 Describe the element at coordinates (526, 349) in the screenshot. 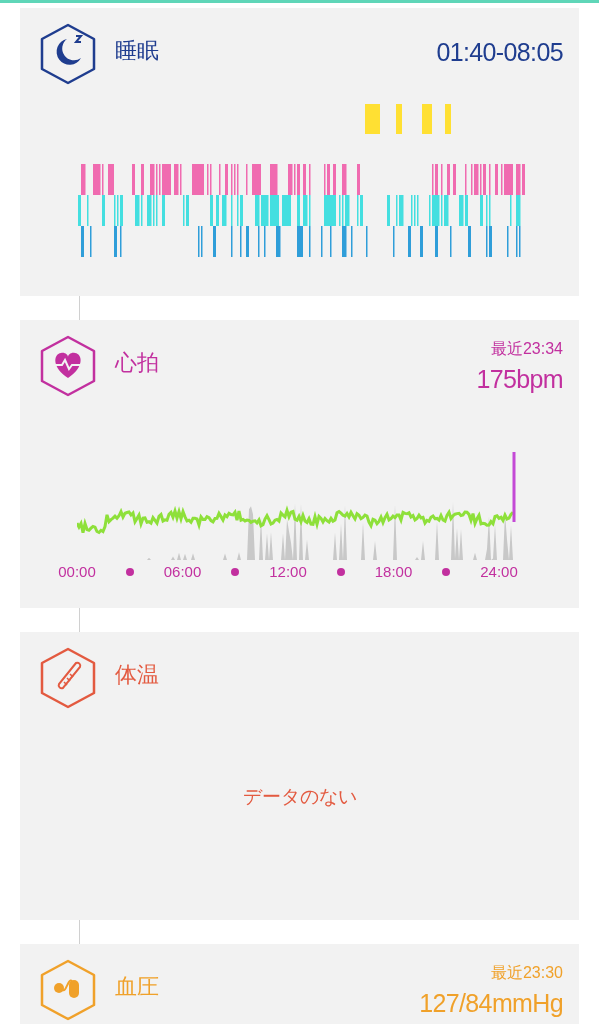

I see `recent-time: 最近23:34` at that location.